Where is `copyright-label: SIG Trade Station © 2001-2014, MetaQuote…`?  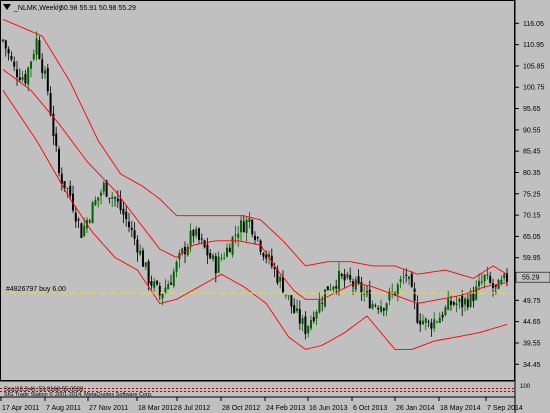
copyright-label: SIG Trade Station © 2001-2014, MetaQuote… is located at coordinates (78, 394).